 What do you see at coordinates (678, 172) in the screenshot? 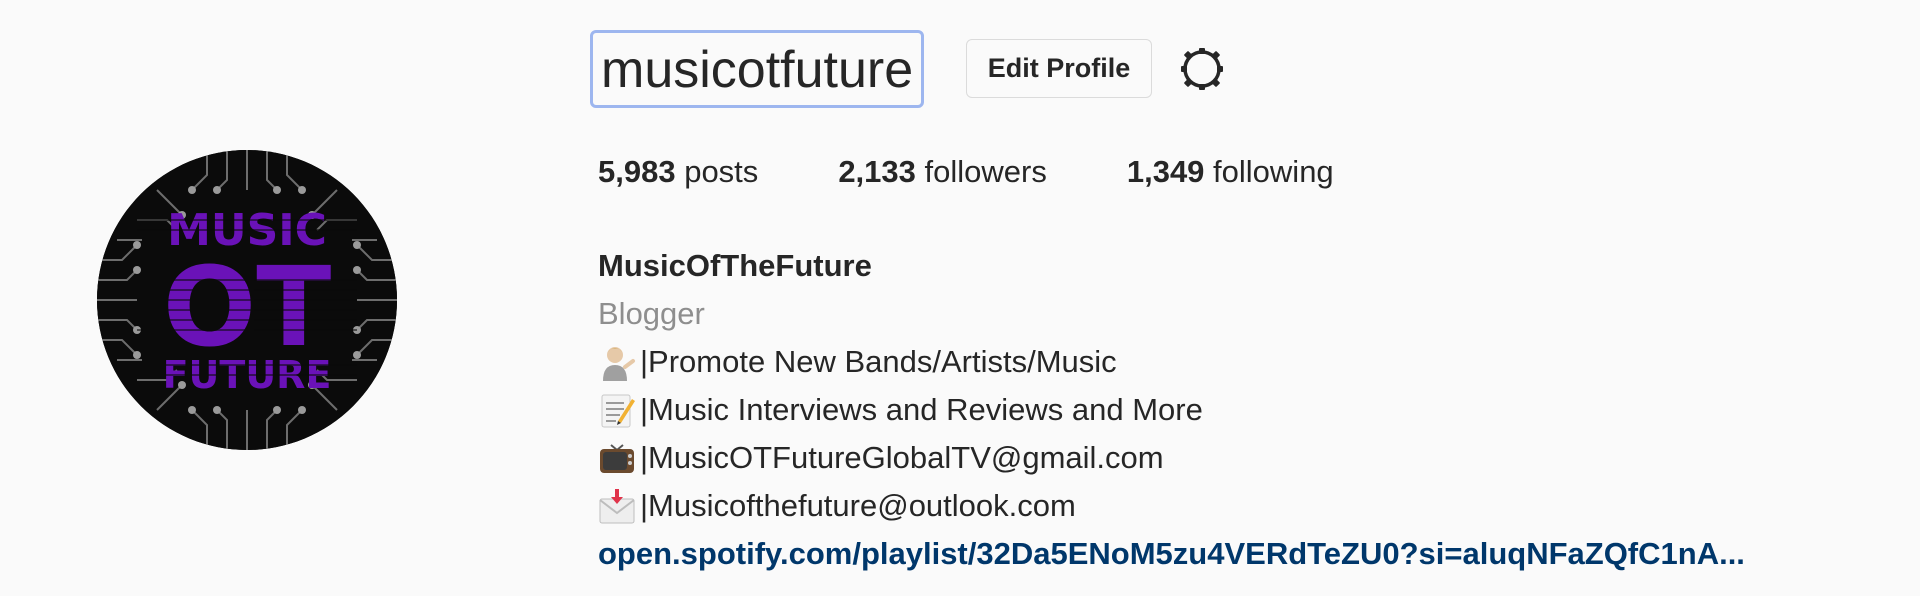
I see `posts-stat: 5,983 posts` at bounding box center [678, 172].